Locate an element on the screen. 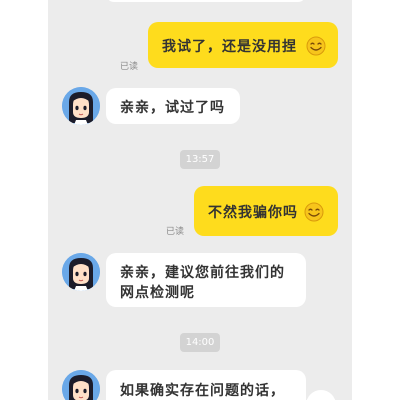  message-bubble-agent: 亲亲，建议您前往我们的 网点检测呢 is located at coordinates (206, 280).